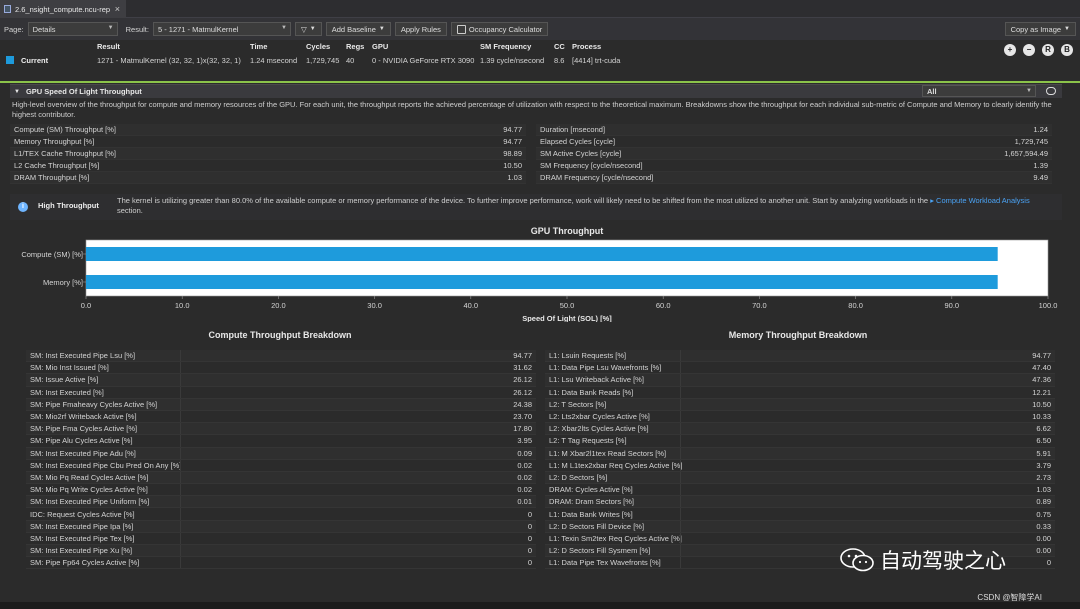 This screenshot has width=1080, height=609. Describe the element at coordinates (470, 305) in the screenshot. I see `x-tick-label: 40.0` at that location.